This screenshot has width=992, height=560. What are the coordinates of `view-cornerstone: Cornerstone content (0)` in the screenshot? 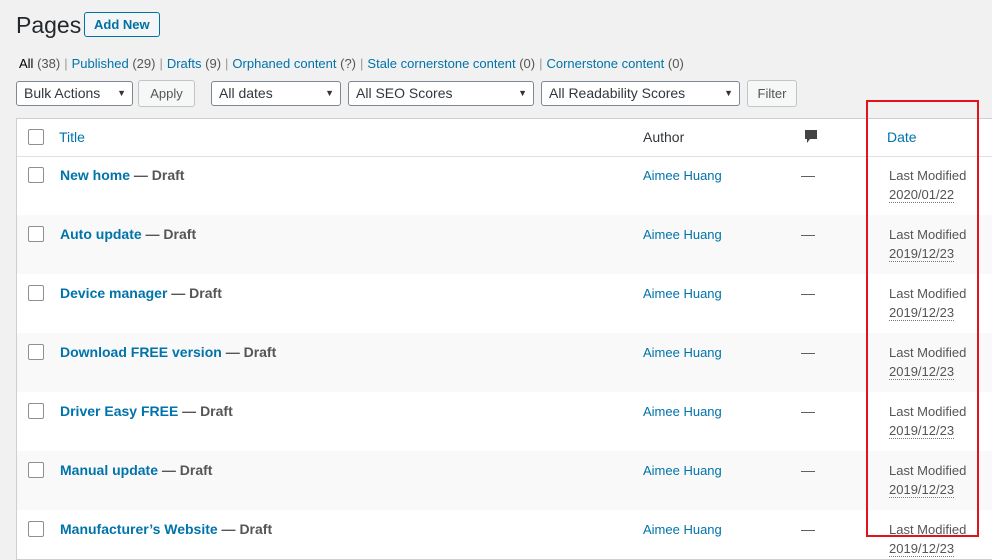 It's located at (614, 63).